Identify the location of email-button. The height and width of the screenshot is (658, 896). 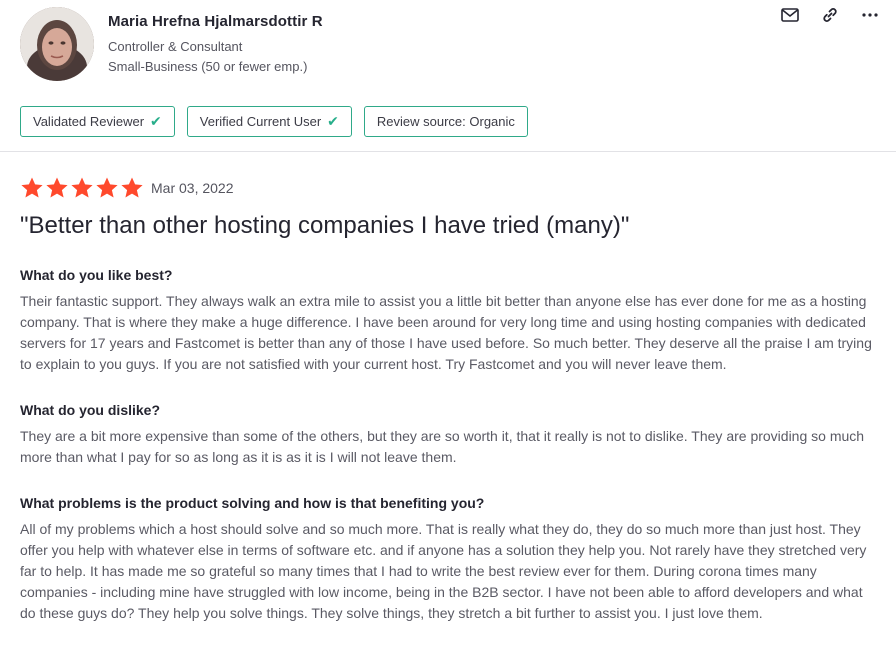
(790, 15).